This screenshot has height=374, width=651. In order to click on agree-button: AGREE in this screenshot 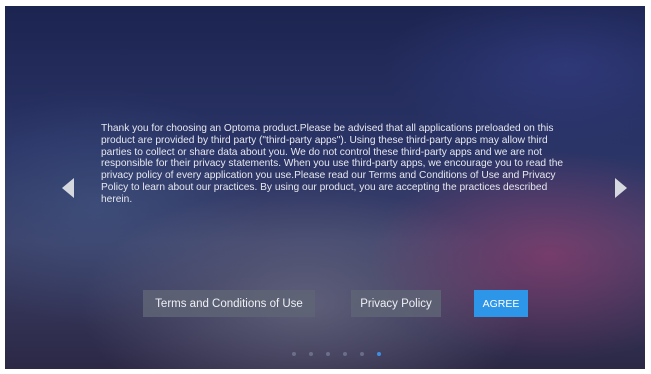, I will do `click(501, 303)`.